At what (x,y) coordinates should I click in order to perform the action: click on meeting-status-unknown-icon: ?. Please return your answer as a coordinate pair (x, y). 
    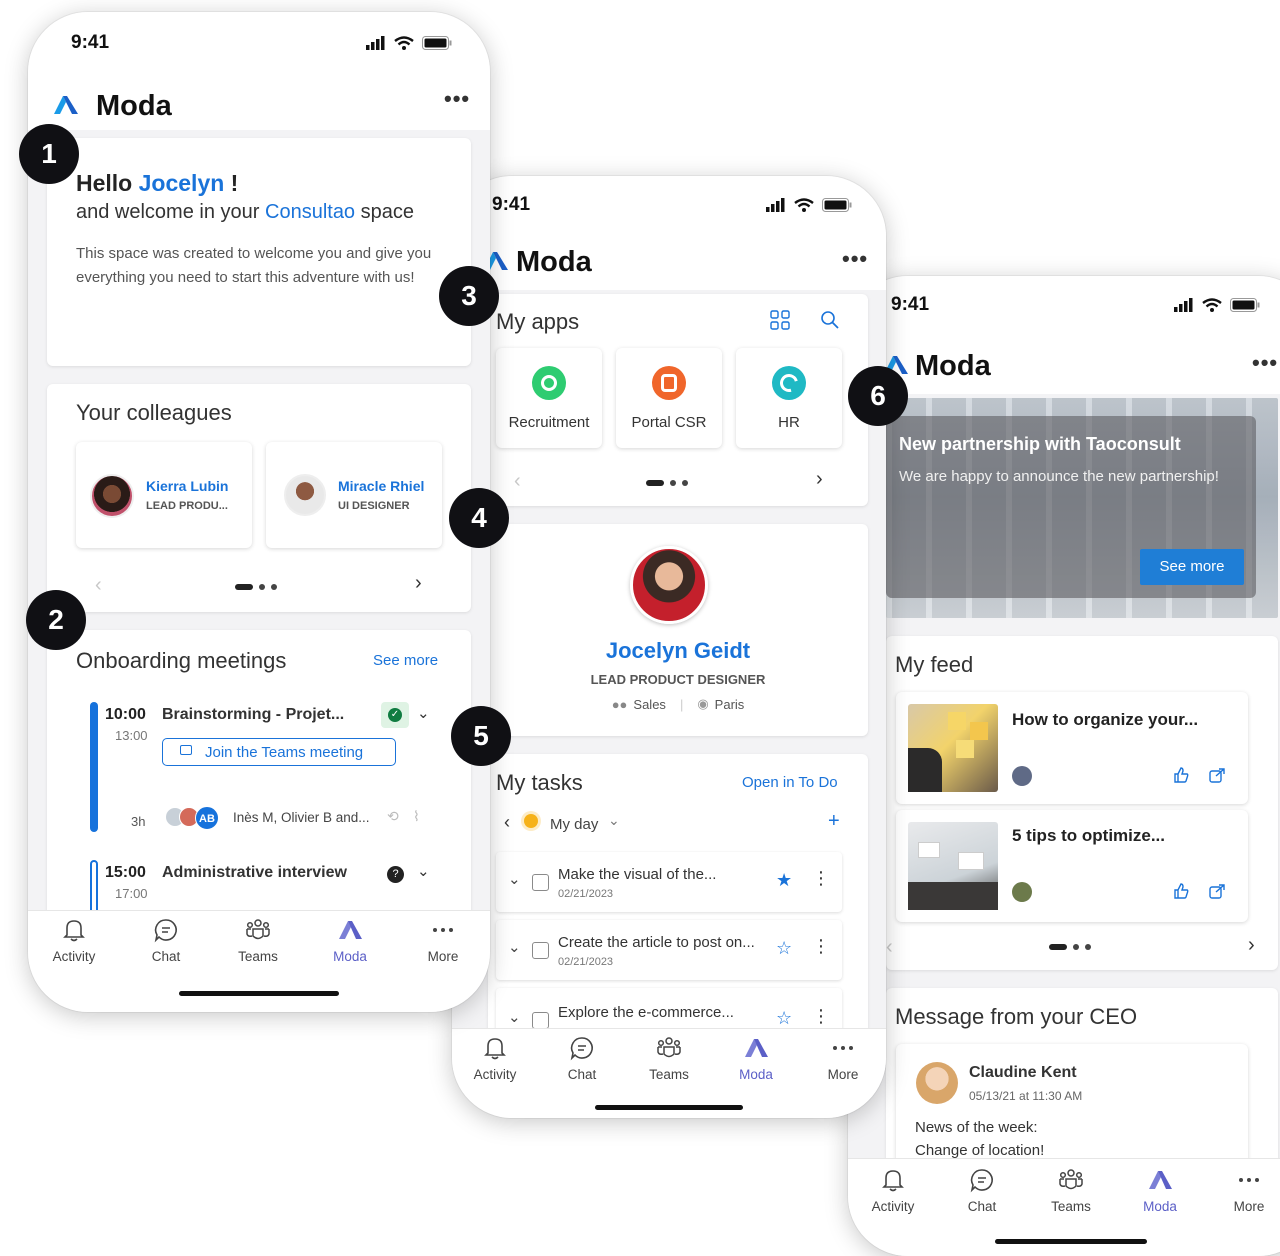
    Looking at the image, I should click on (395, 874).